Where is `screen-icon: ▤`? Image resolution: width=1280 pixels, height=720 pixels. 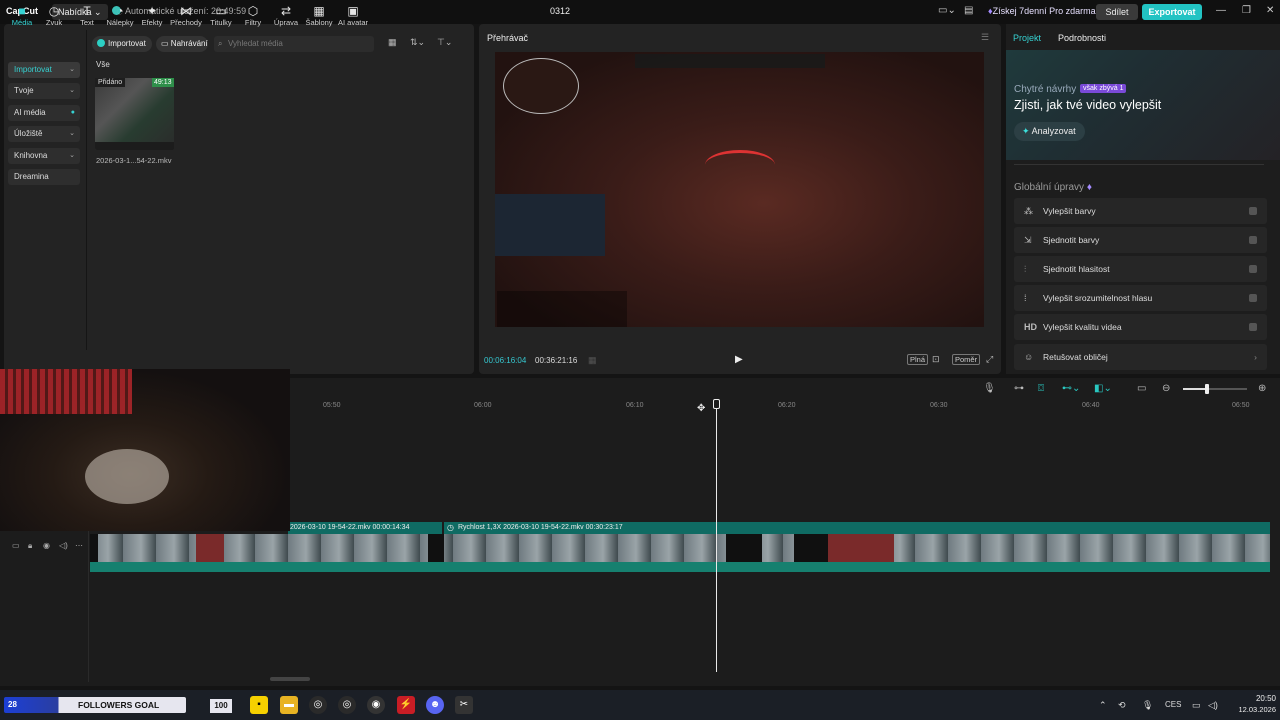
screen-icon: ▤ is located at coordinates (968, 10).